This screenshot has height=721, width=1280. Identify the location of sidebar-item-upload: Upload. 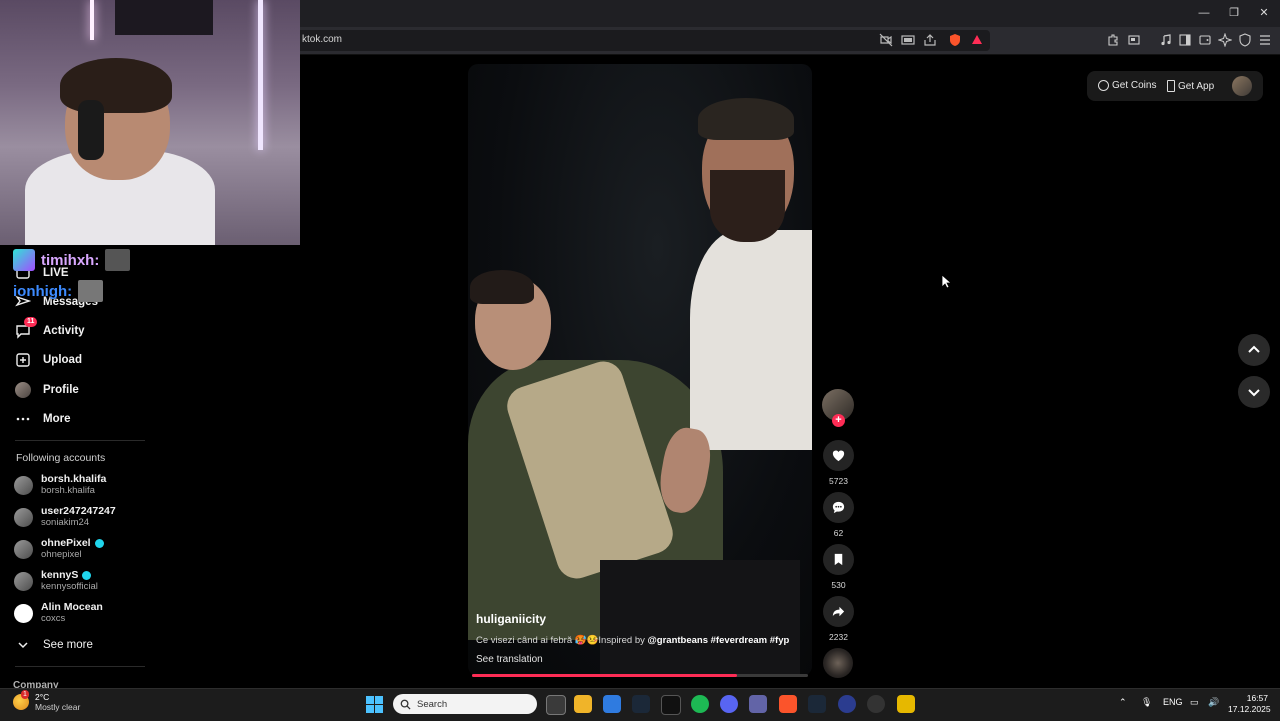
(48, 360).